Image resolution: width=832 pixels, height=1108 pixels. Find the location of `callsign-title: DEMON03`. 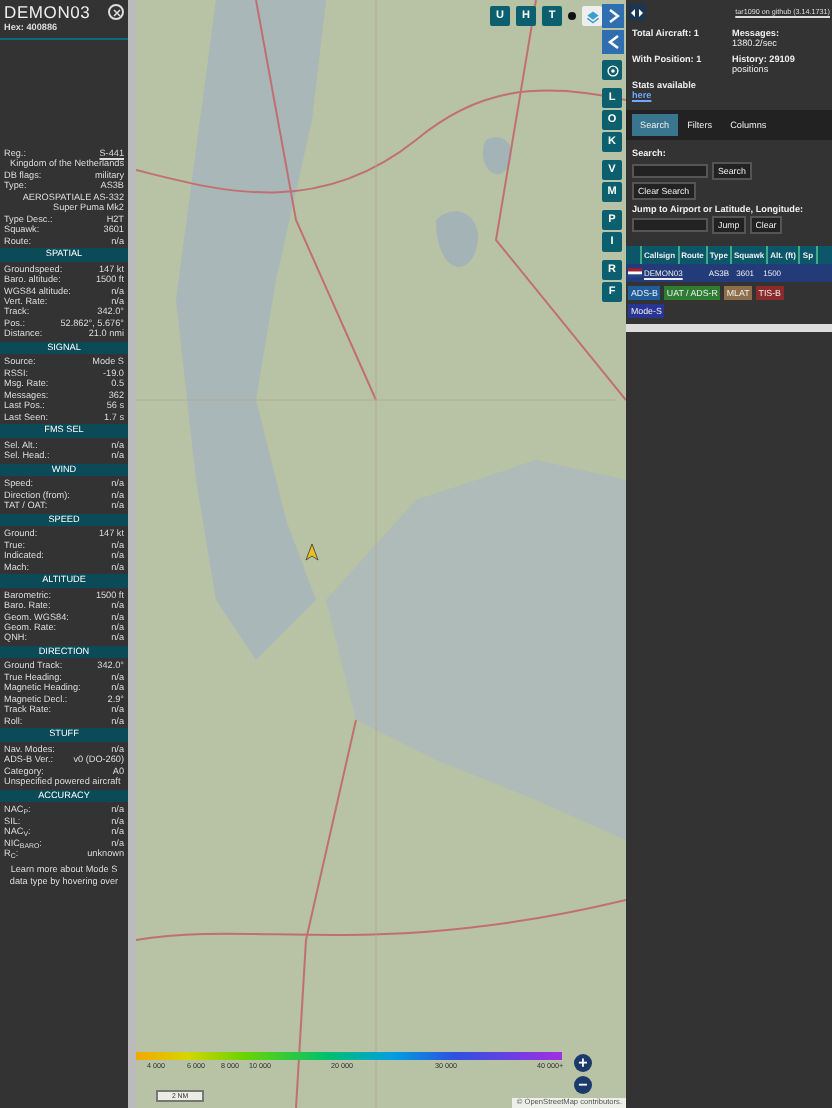

callsign-title: DEMON03 is located at coordinates (47, 13).